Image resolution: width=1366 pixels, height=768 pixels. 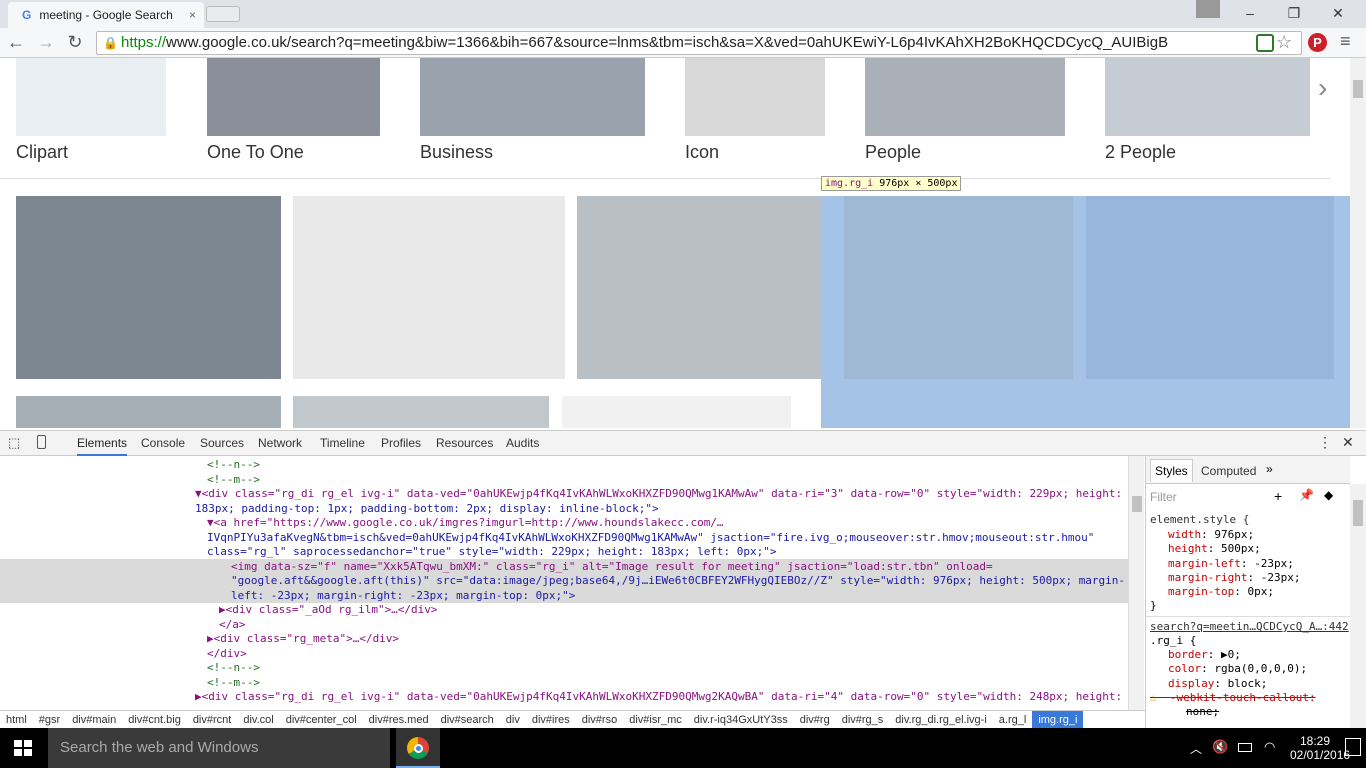 I want to click on tab-network: Network, so click(x=280, y=443).